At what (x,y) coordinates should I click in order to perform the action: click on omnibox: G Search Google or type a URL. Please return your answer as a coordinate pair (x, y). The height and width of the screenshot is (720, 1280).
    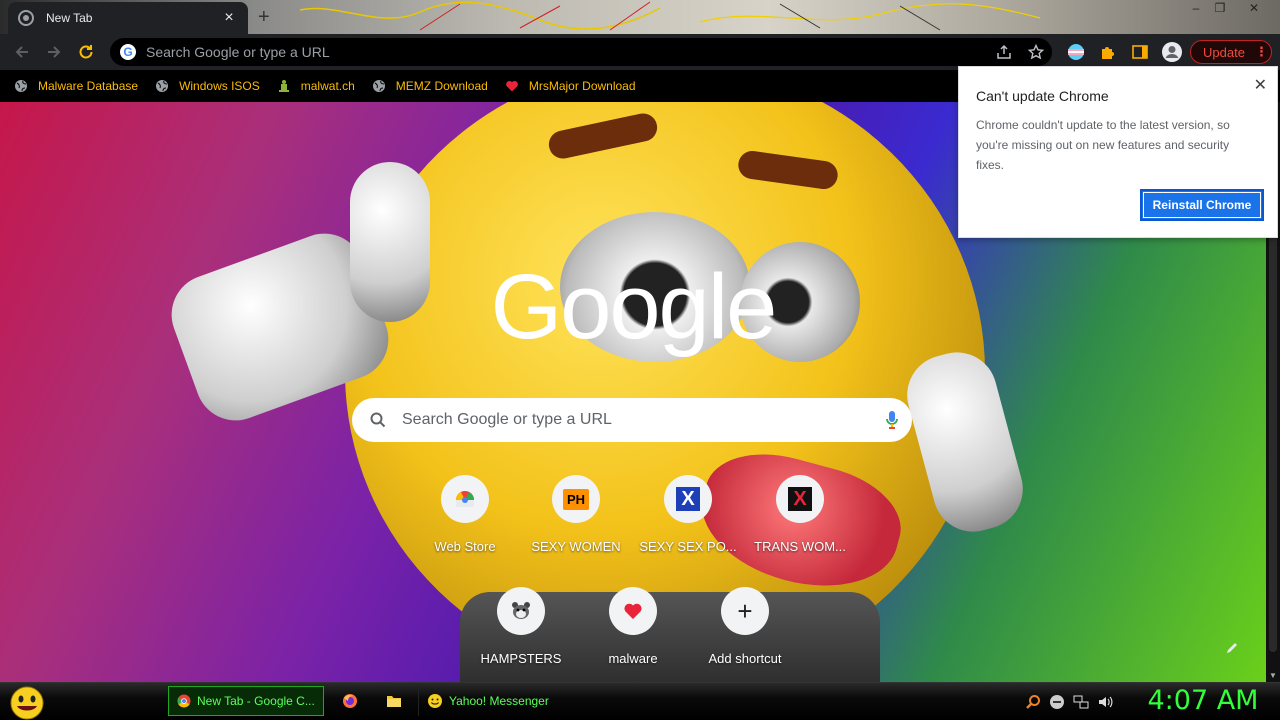
    Looking at the image, I should click on (581, 52).